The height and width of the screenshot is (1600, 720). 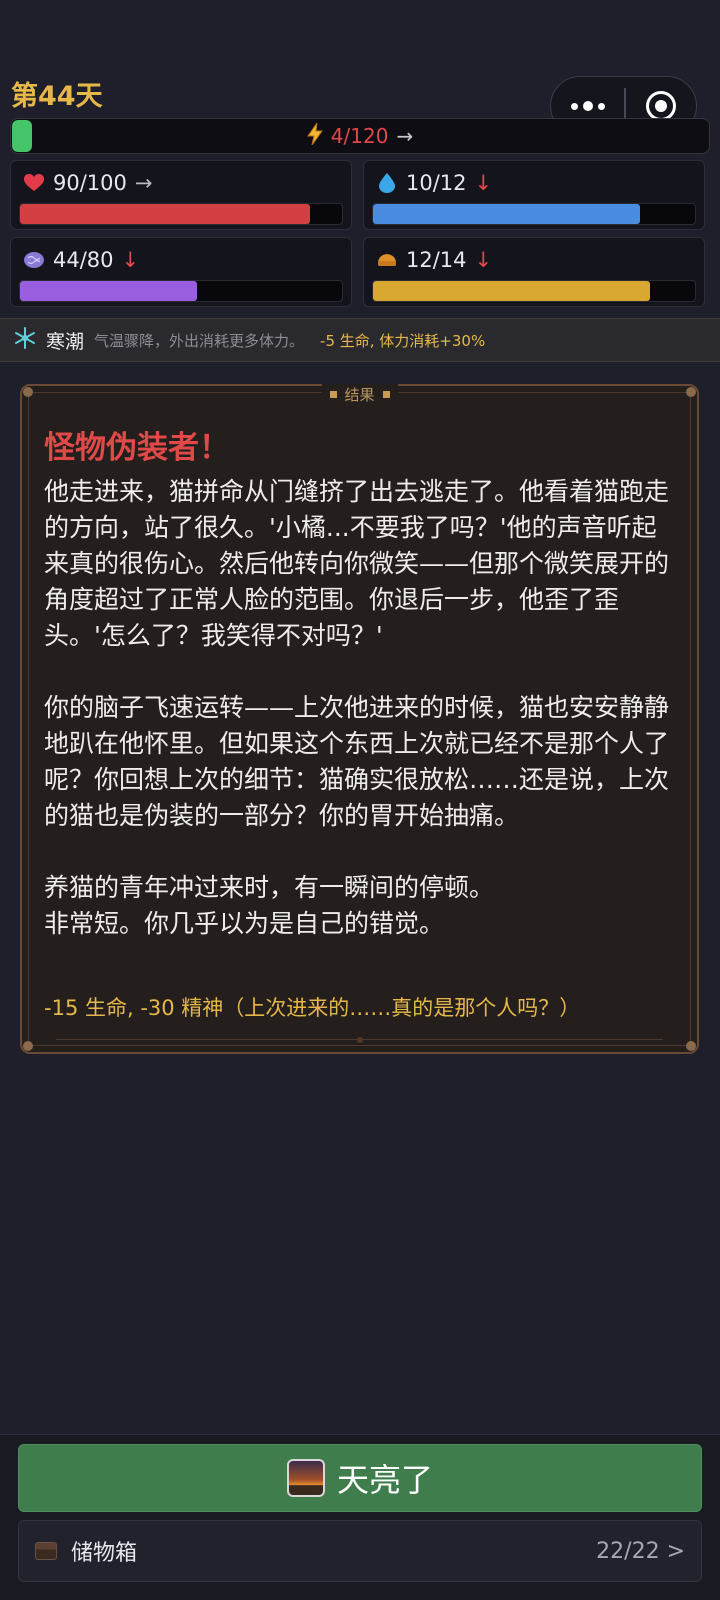 I want to click on water-trend: ↓, so click(x=483, y=183).